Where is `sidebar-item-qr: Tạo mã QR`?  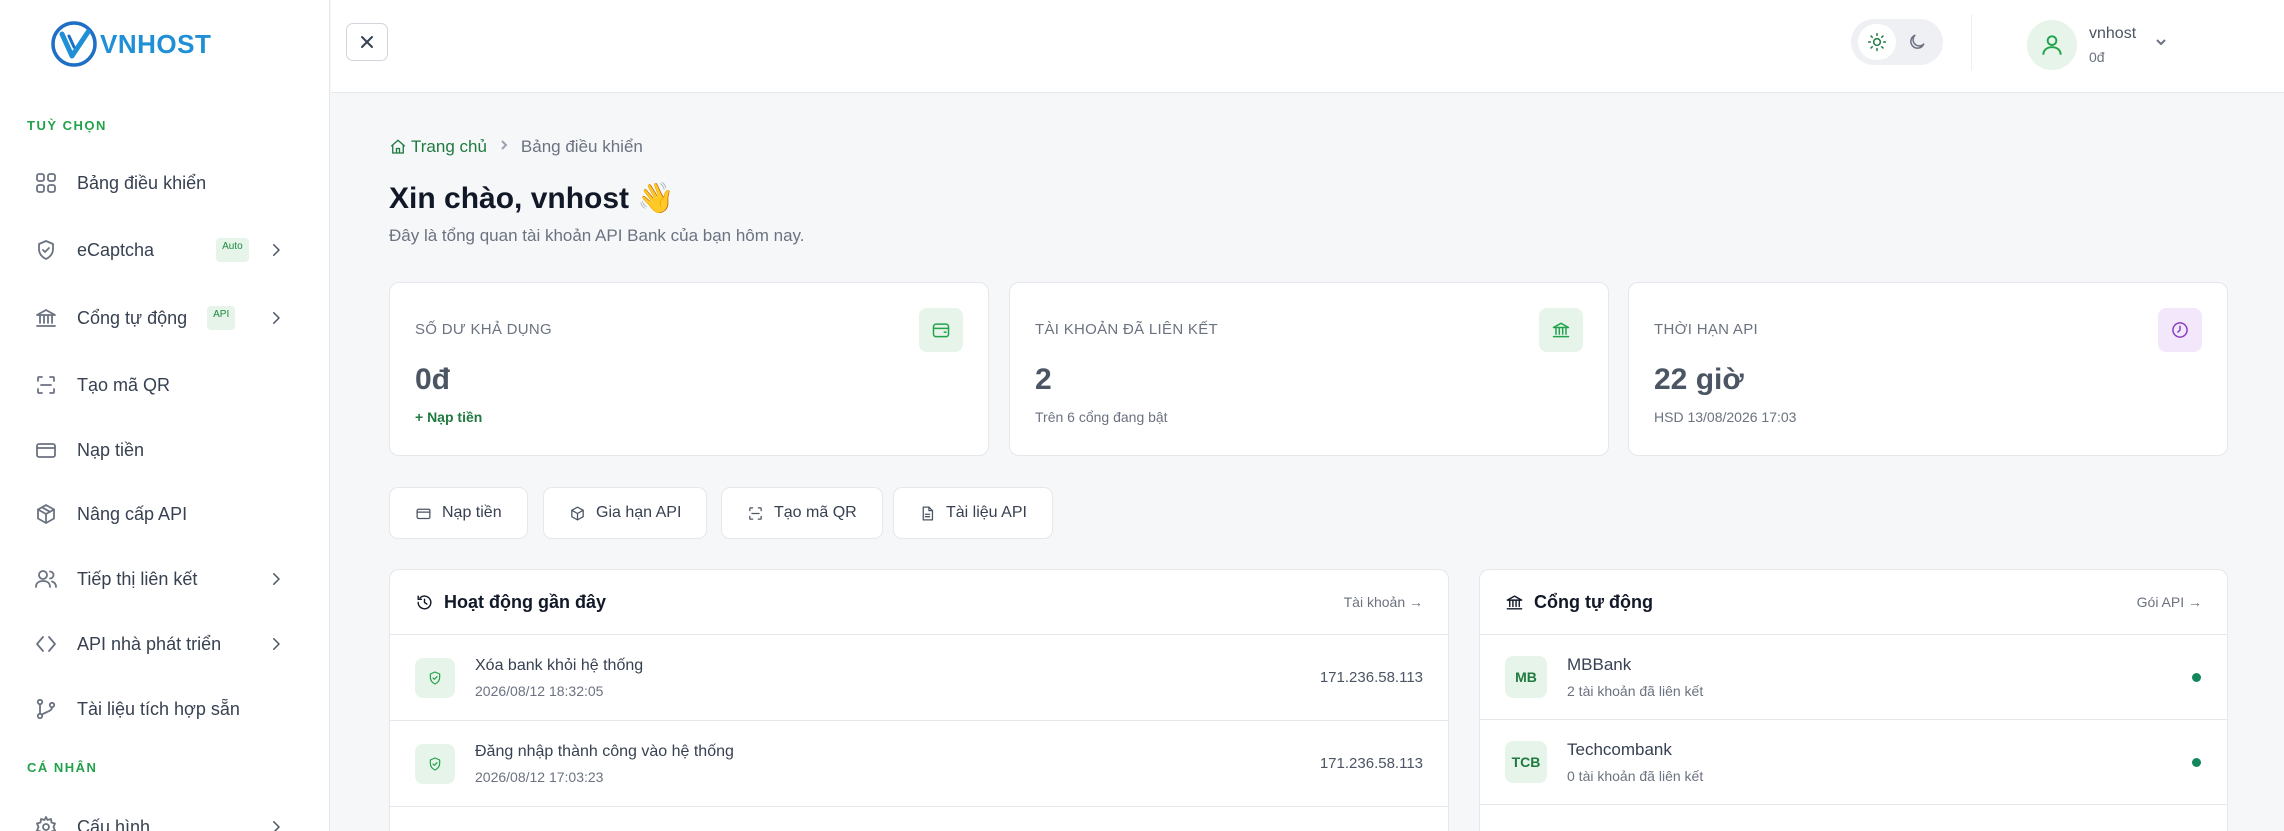
sidebar-item-qr: Tạo mã QR is located at coordinates (162, 385).